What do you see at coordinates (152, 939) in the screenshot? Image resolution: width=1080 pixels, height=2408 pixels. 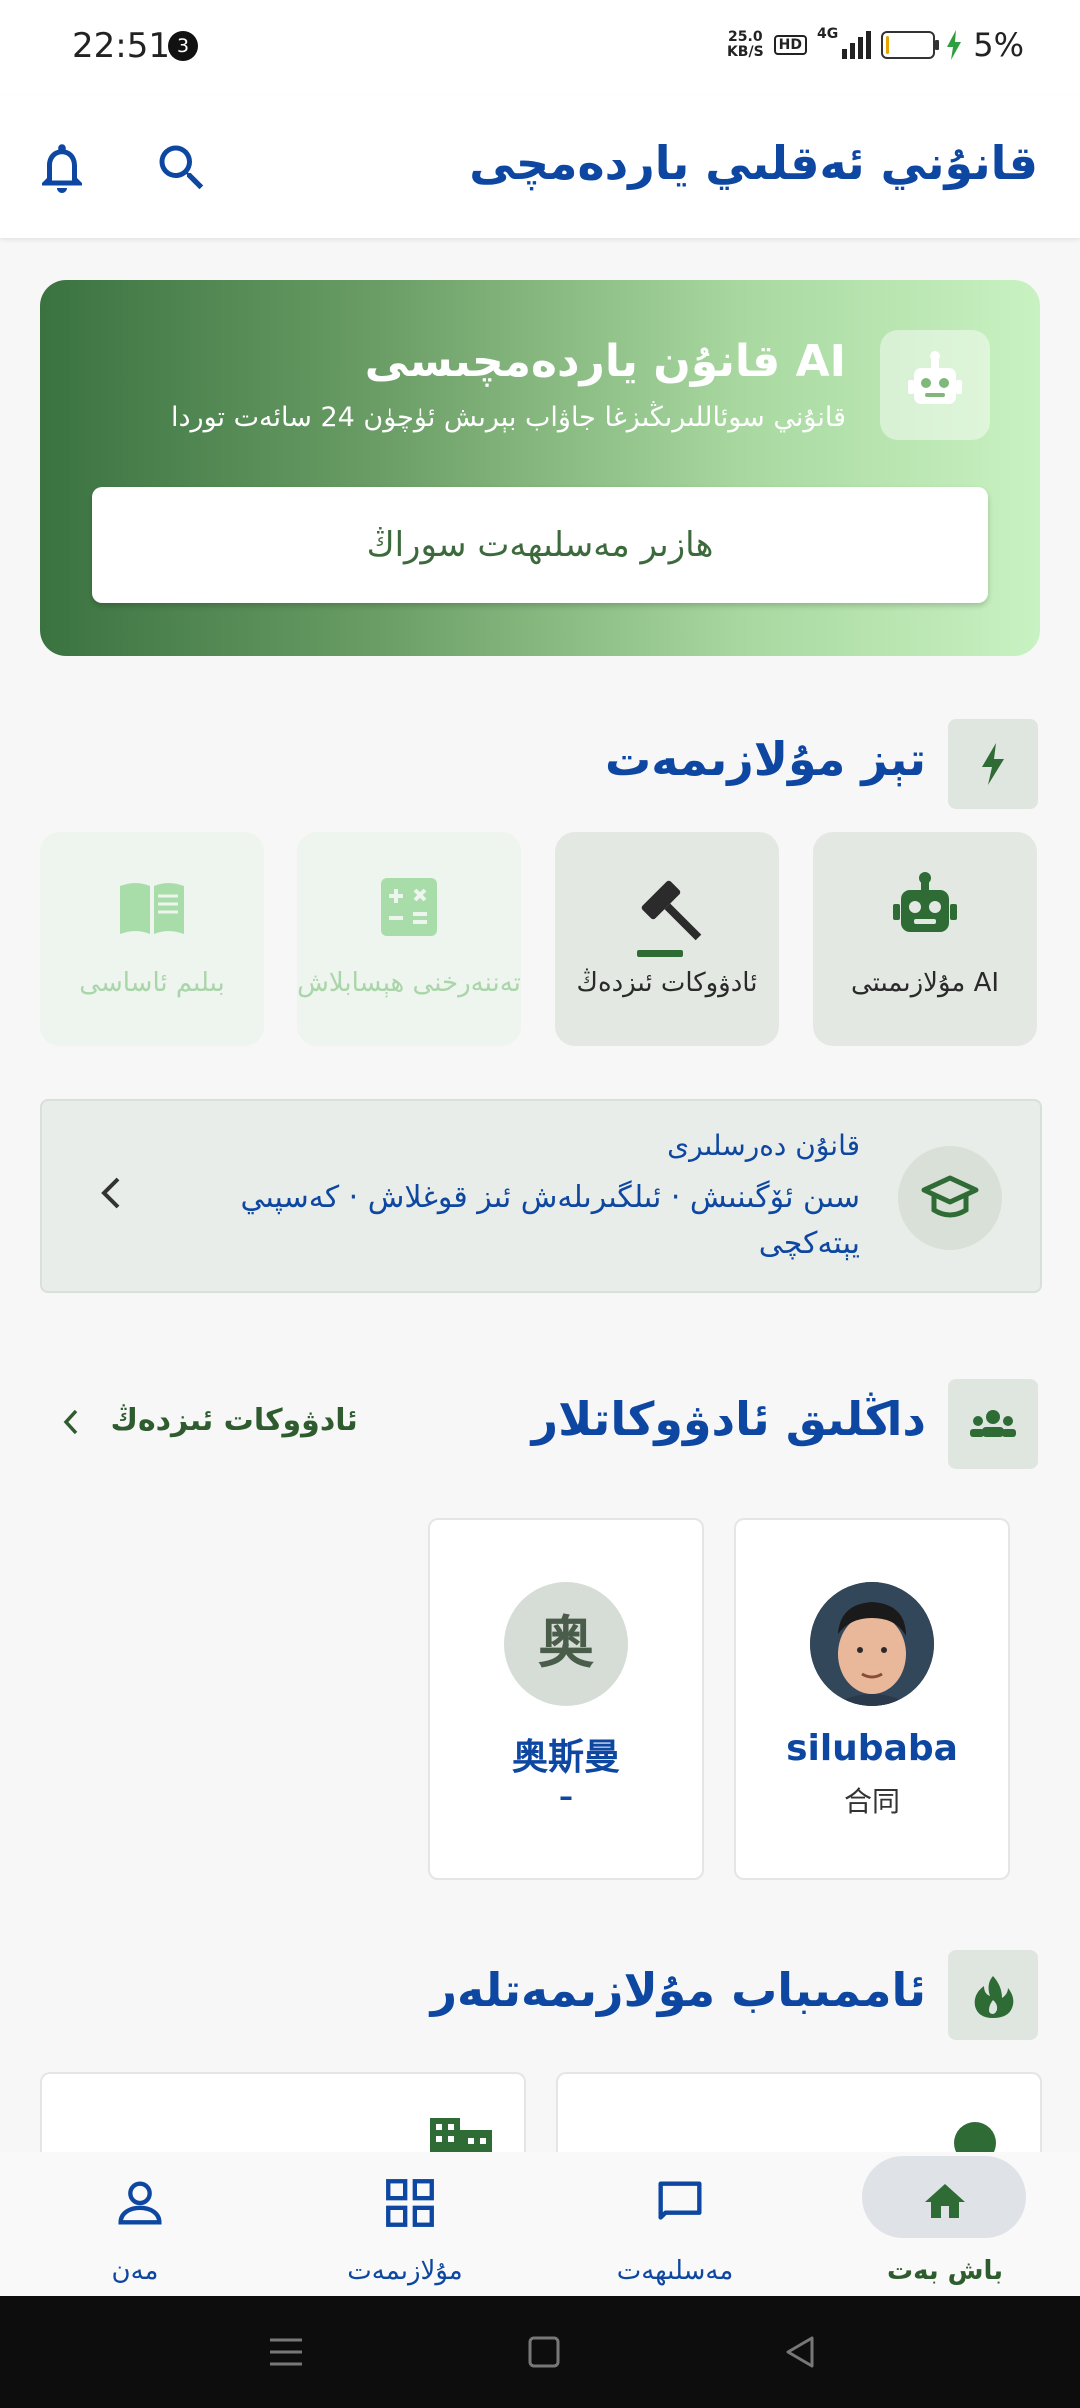 I see `knowledge-base-tile: بىلىم ئاساسى` at bounding box center [152, 939].